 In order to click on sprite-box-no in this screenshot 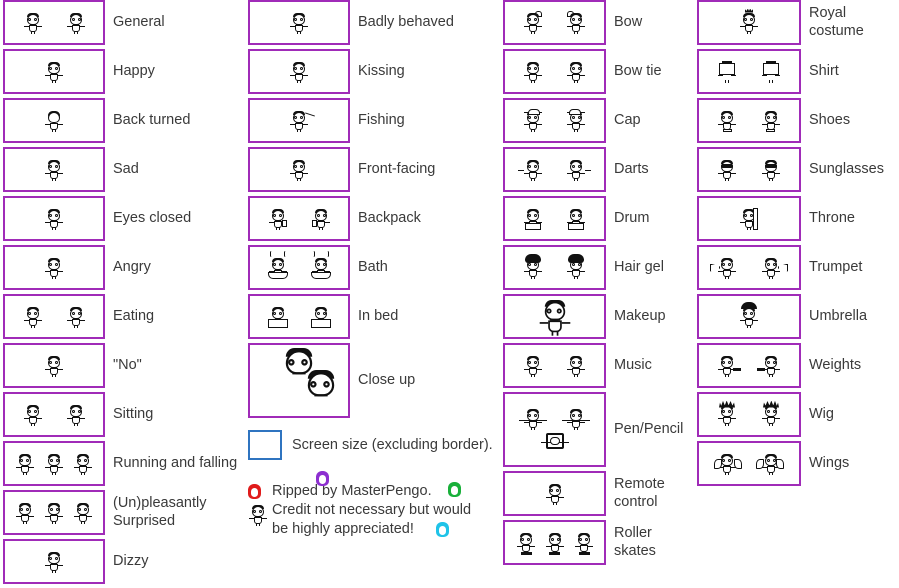, I will do `click(54, 365)`.